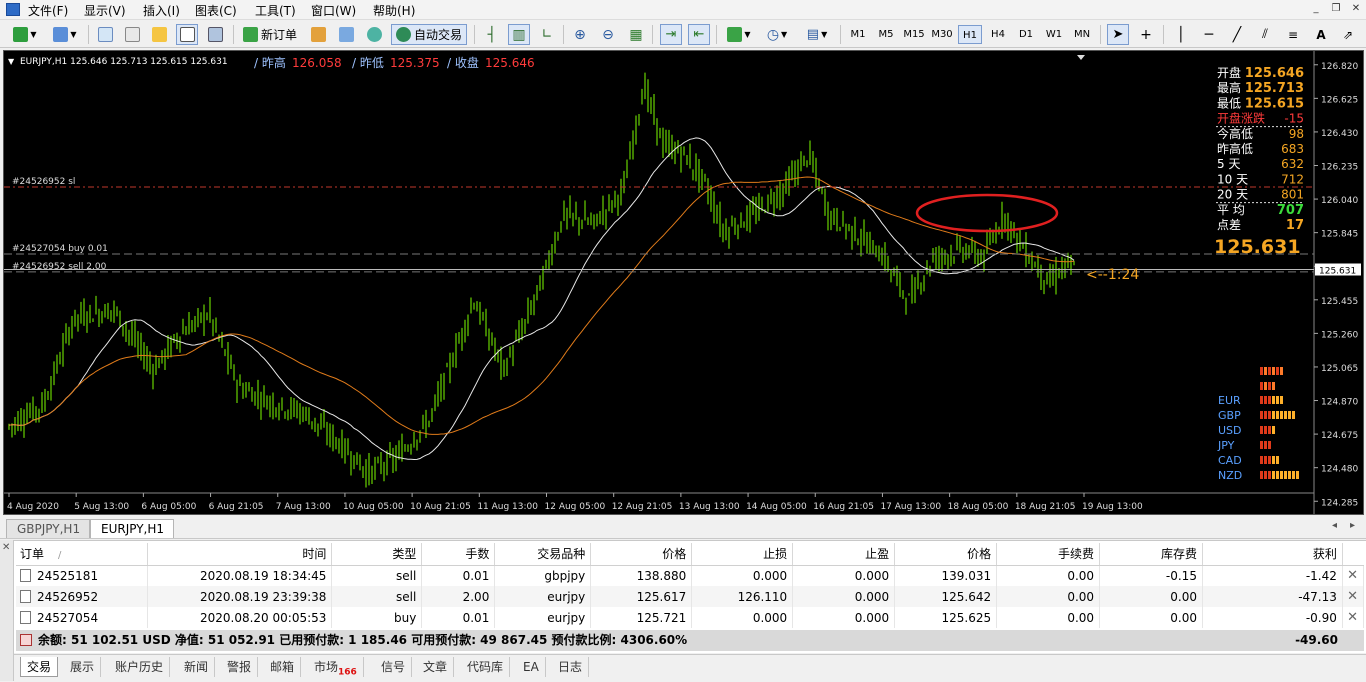 This screenshot has width=1366, height=682. Describe the element at coordinates (492, 34) in the screenshot. I see `bar-chart-button: ┤` at that location.